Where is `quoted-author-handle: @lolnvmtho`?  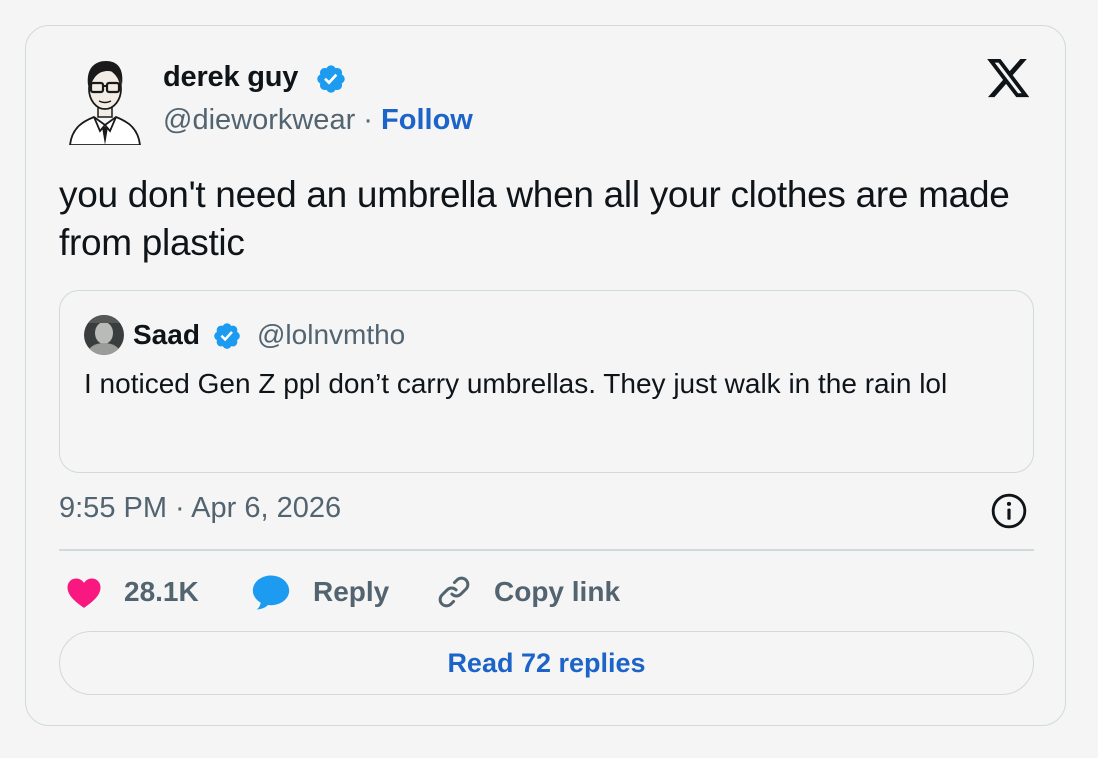
quoted-author-handle: @lolnvmtho is located at coordinates (331, 335).